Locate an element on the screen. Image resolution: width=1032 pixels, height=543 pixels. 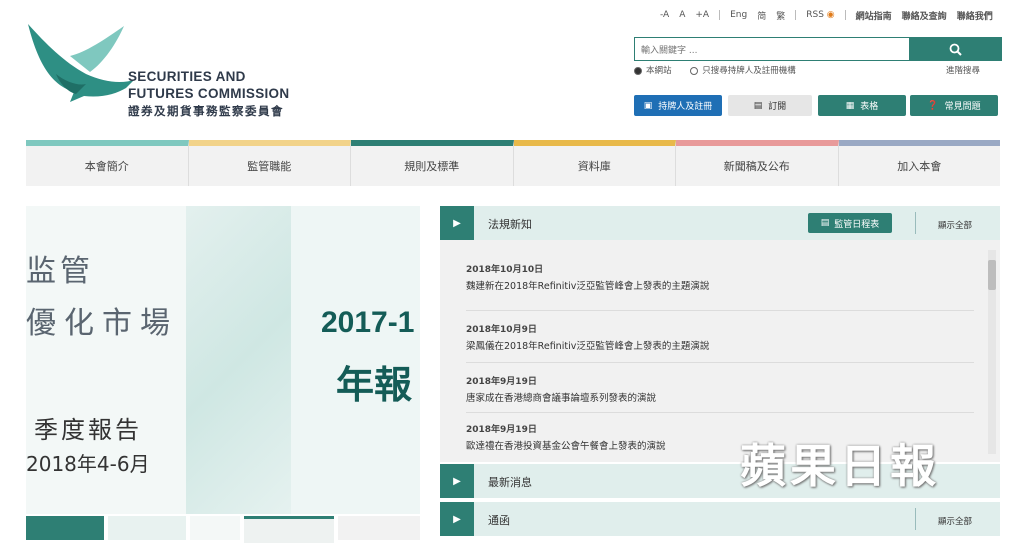
font-increase-link: +A is located at coordinates (702, 15).